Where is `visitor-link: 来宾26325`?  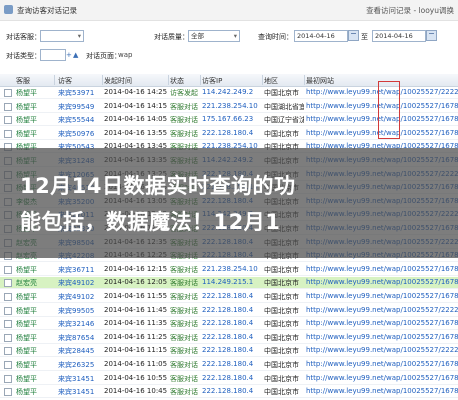
visitor-link: 来宾26325 is located at coordinates (80, 365).